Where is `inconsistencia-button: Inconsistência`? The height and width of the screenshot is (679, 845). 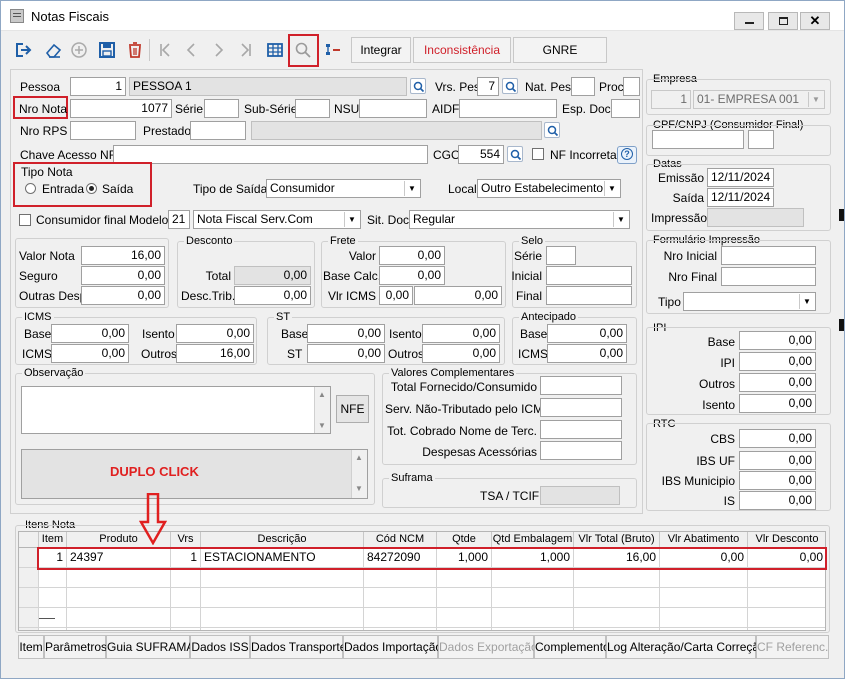
inconsistencia-button: Inconsistência is located at coordinates (462, 50).